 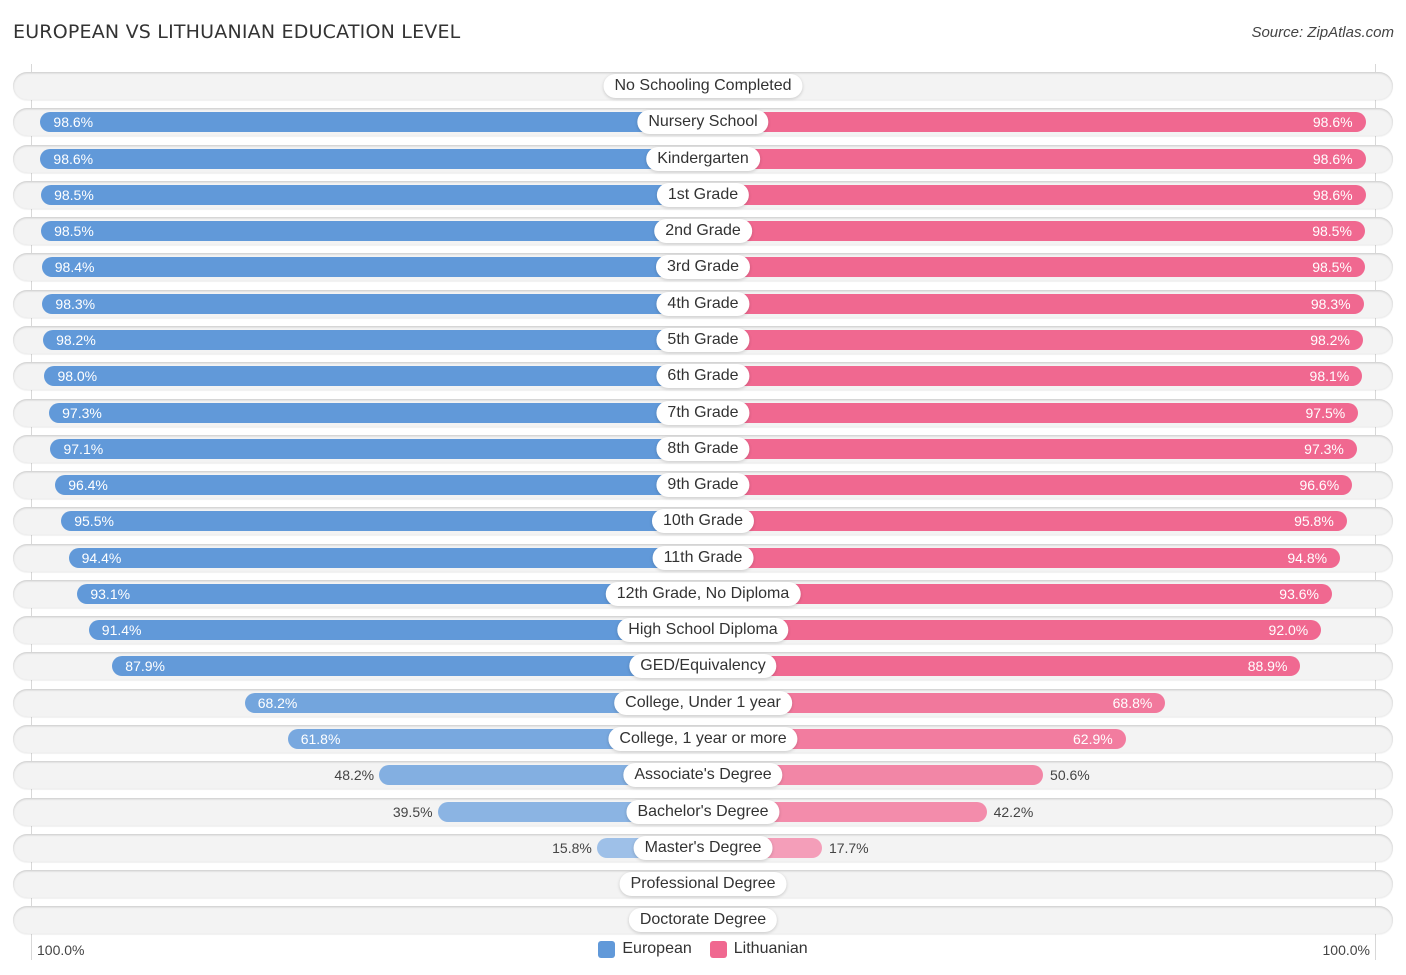 I want to click on european-value-label: 39.5%, so click(x=412, y=811).